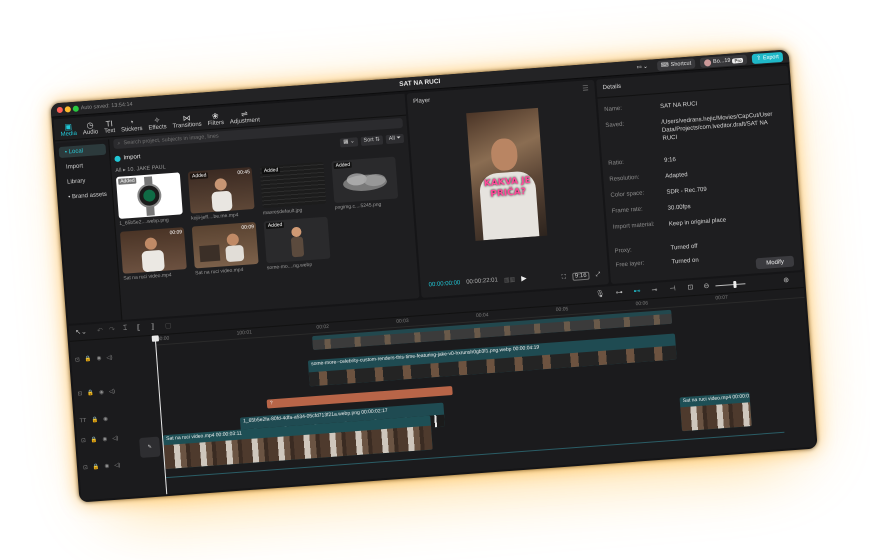 Image resolution: width=870 pixels, height=560 pixels. Describe the element at coordinates (168, 325) in the screenshot. I see `delete-icon: ▢` at that location.